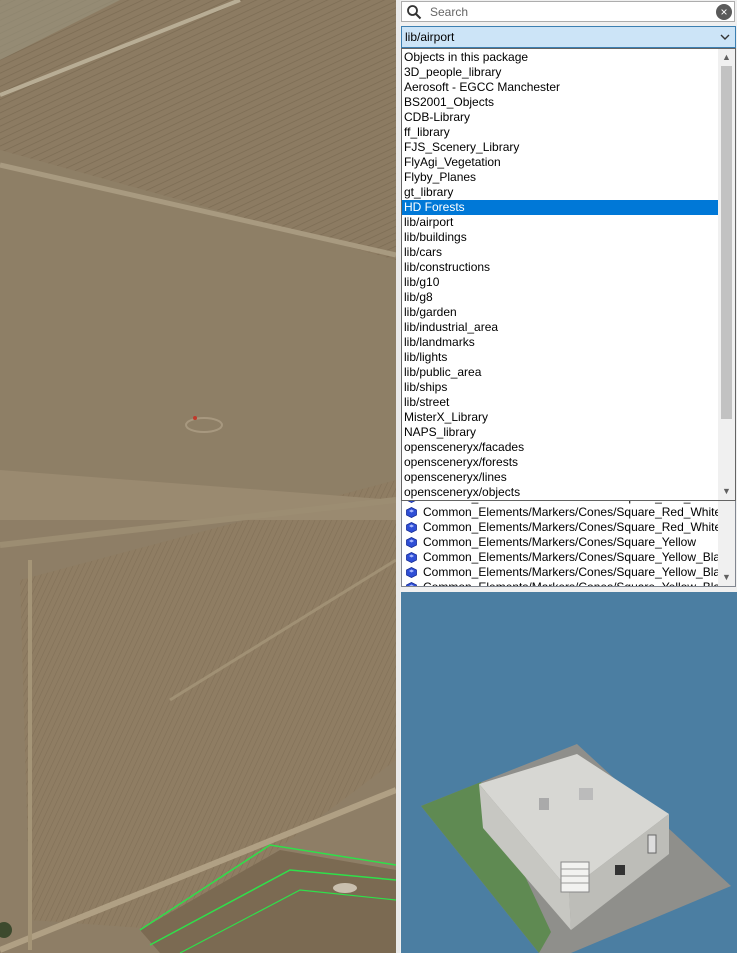  Describe the element at coordinates (561, 252) in the screenshot. I see `dropdown-option: lib/cars` at that location.